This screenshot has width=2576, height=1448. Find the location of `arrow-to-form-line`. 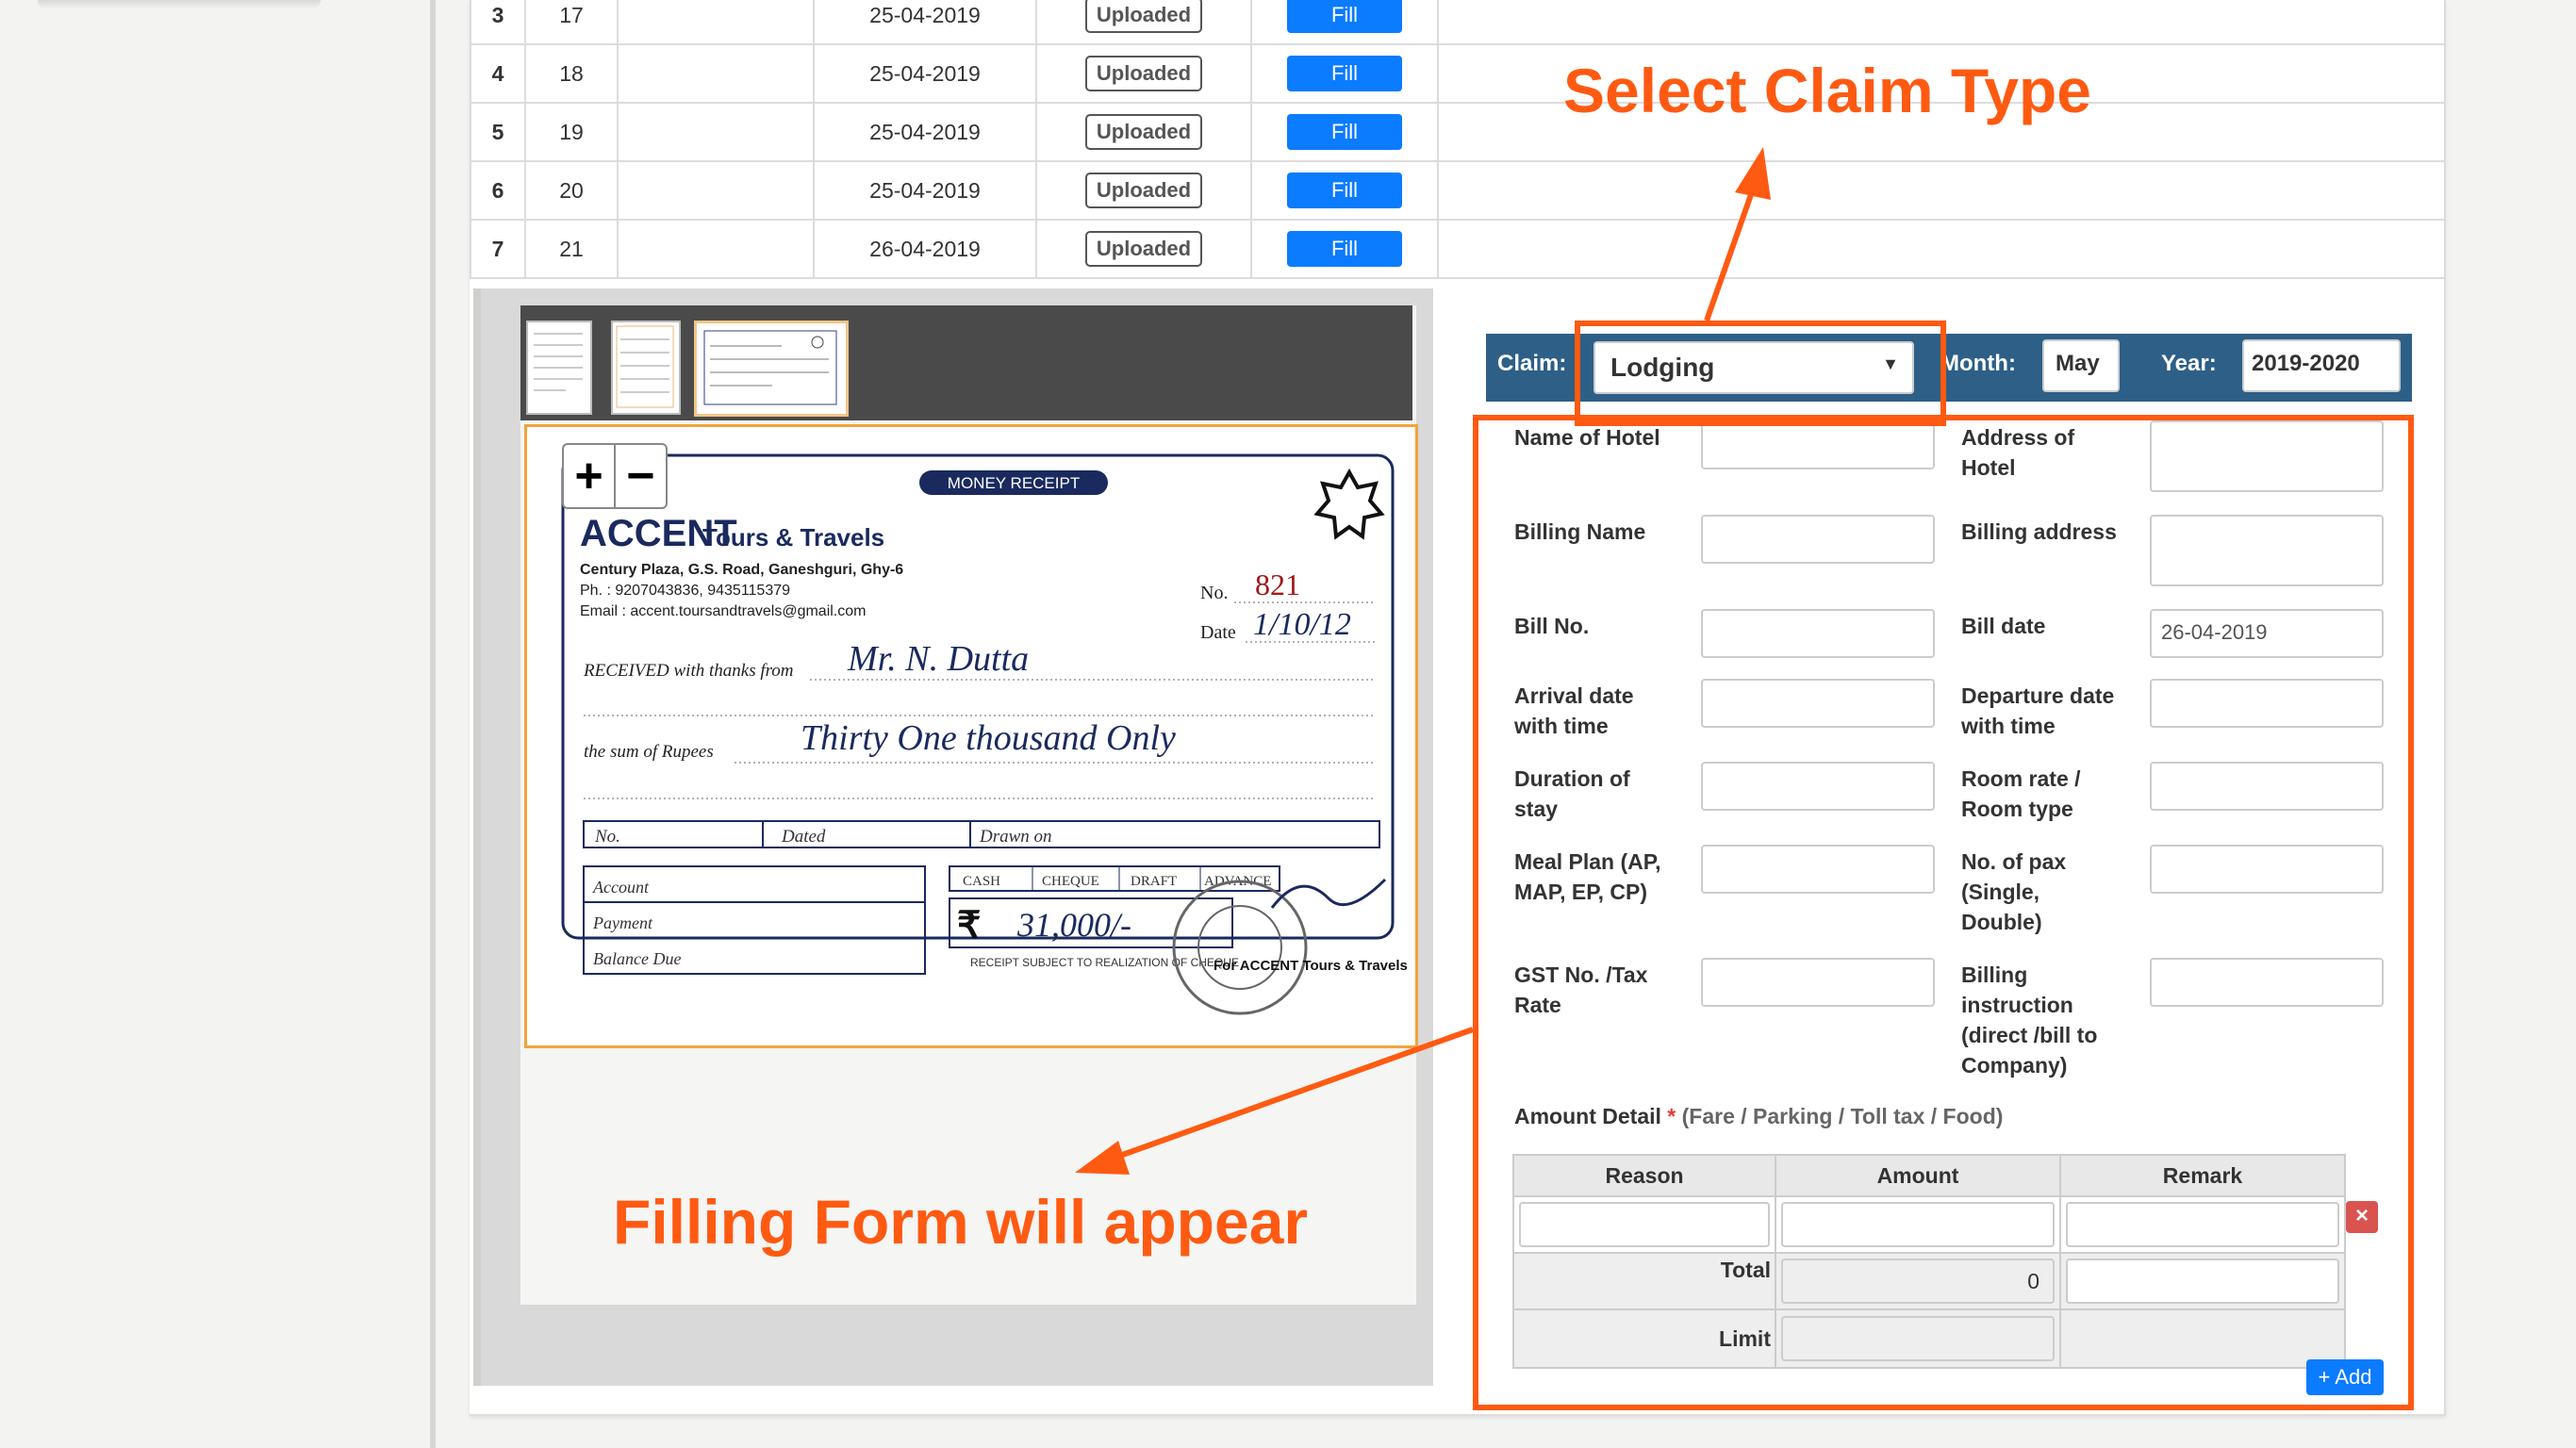

arrow-to-form-line is located at coordinates (1294, 1093).